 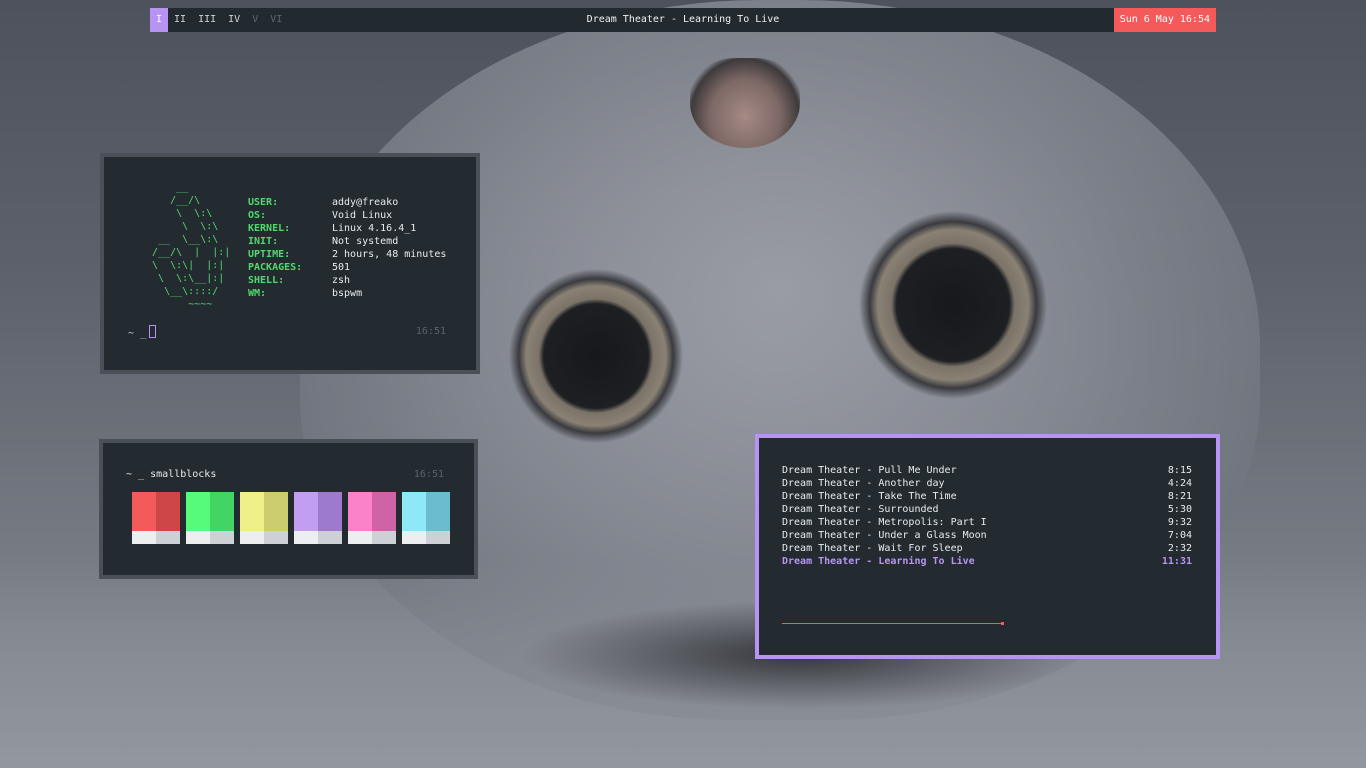 What do you see at coordinates (263, 241) in the screenshot?
I see `info-key: INIT:` at bounding box center [263, 241].